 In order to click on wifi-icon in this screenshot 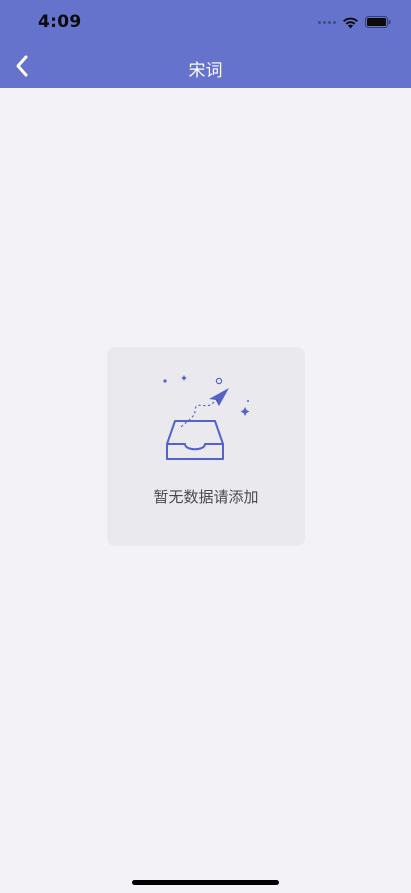, I will do `click(350, 22)`.